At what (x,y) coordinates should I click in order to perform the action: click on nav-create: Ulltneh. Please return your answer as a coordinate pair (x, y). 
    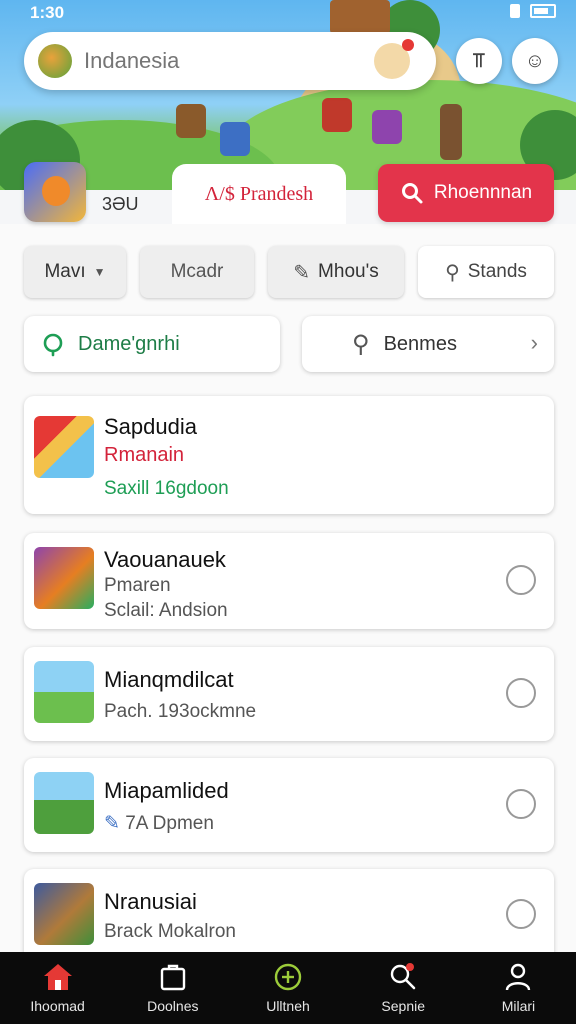
    Looking at the image, I should click on (287, 988).